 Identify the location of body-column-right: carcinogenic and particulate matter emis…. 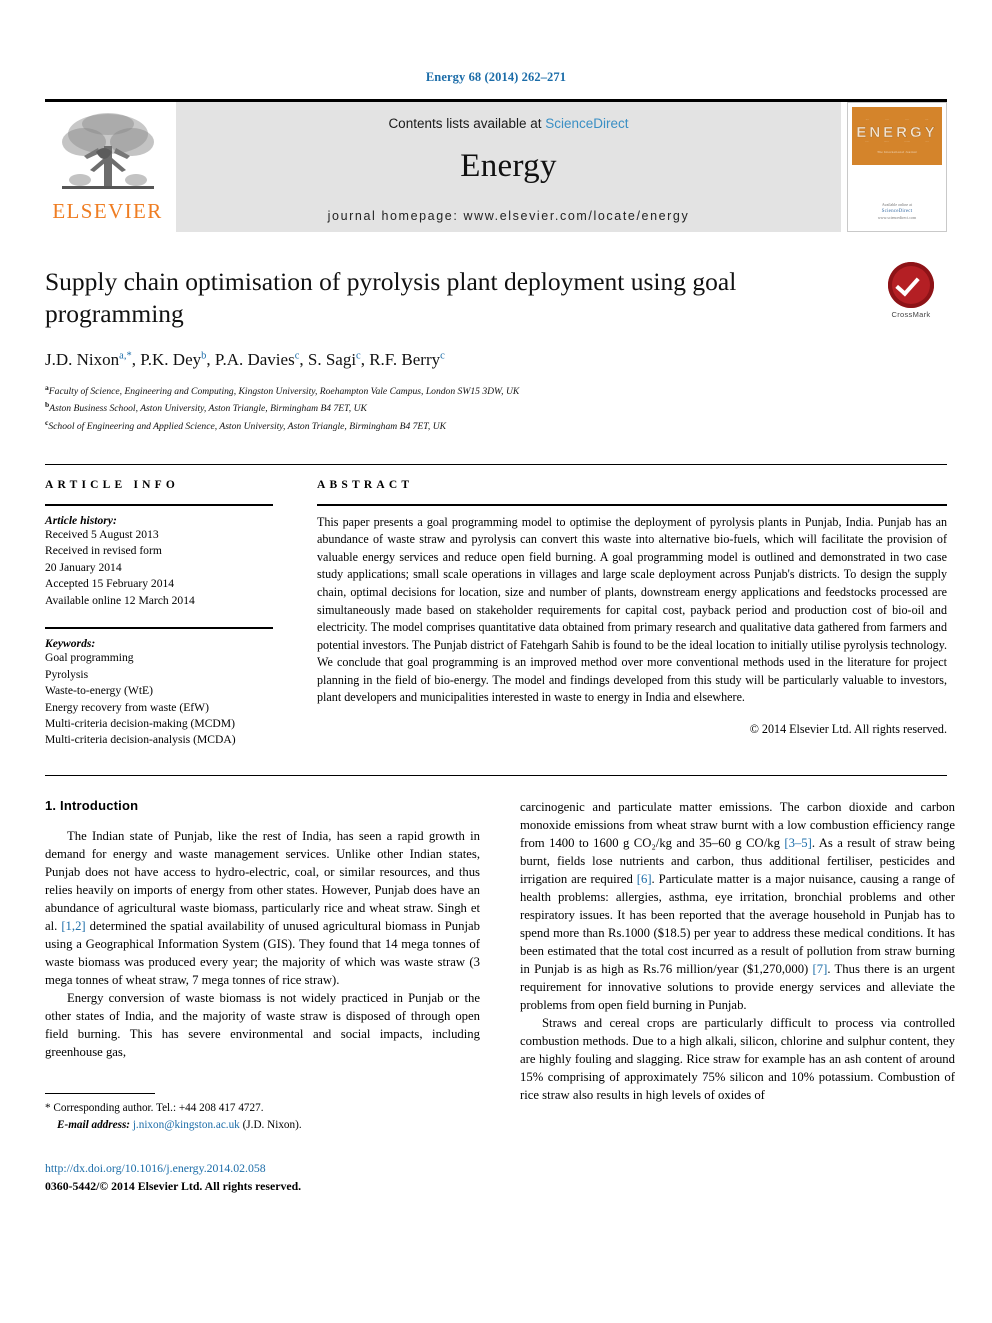
(737, 996).